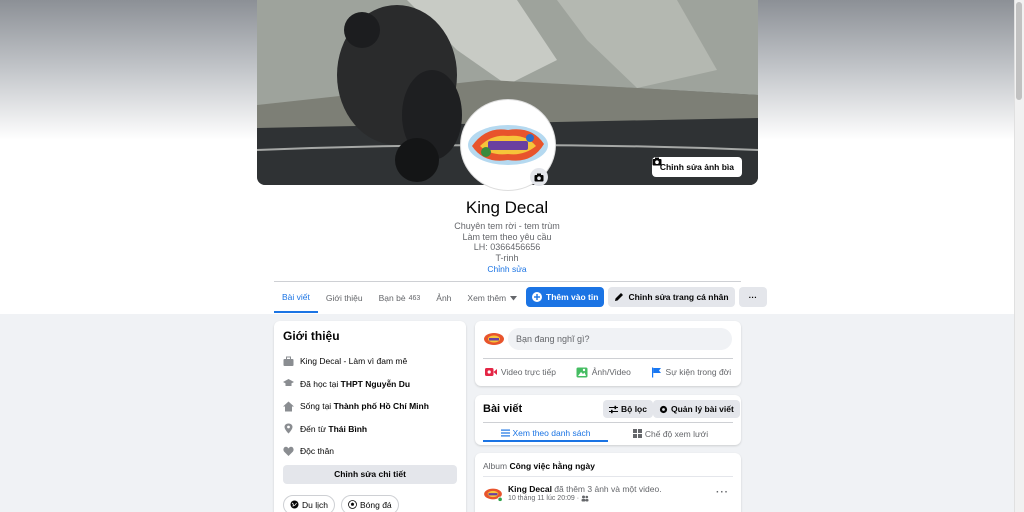 The image size is (1024, 512). I want to click on tab-posts: Bài viết, so click(296, 298).